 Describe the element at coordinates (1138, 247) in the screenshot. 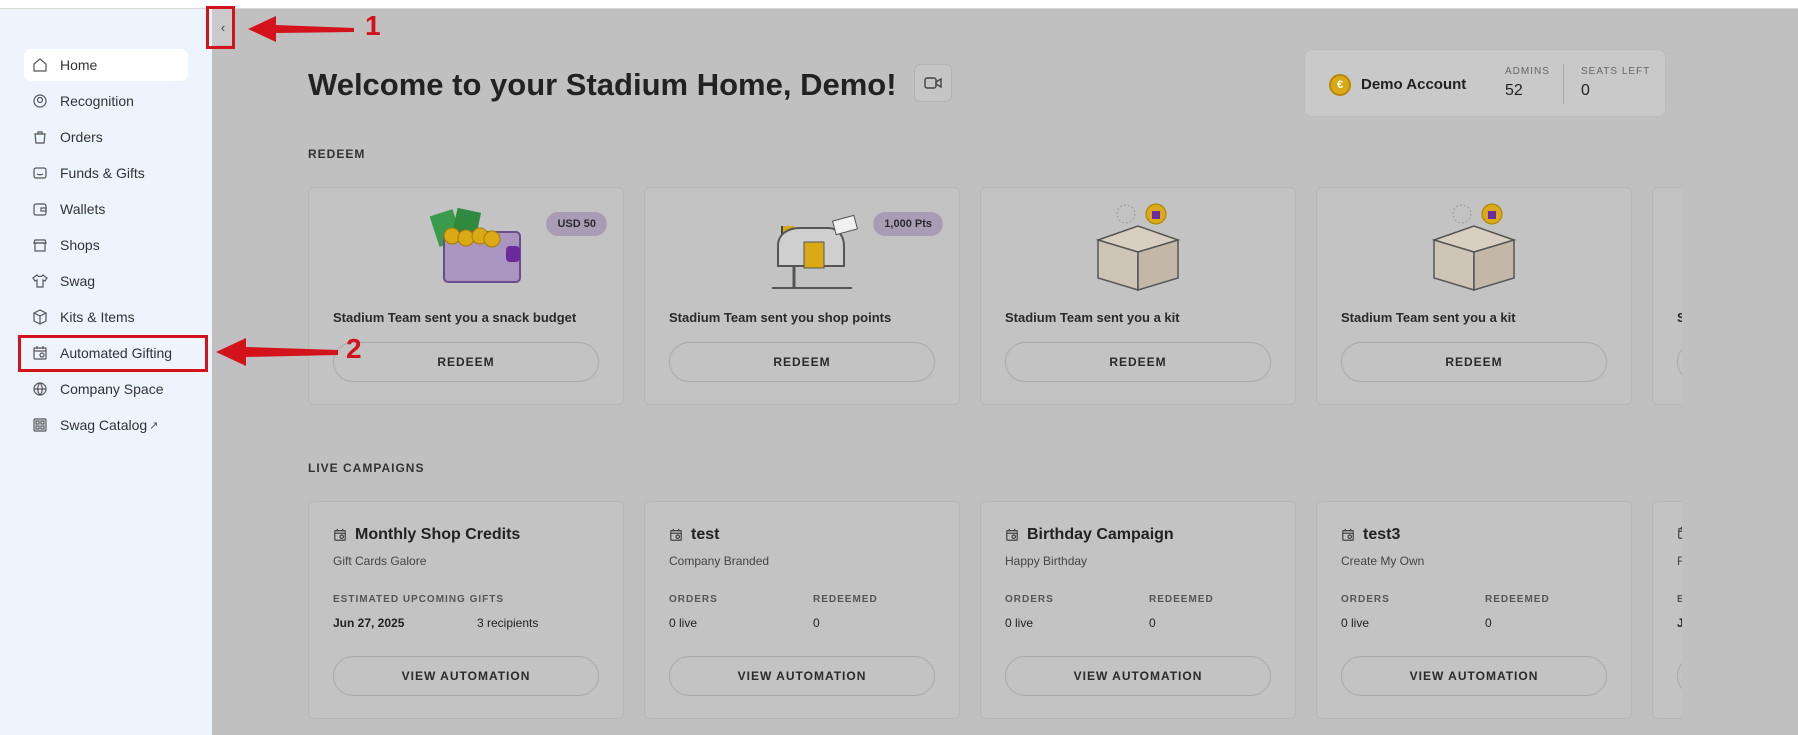

I see `kit-box-illustration` at that location.